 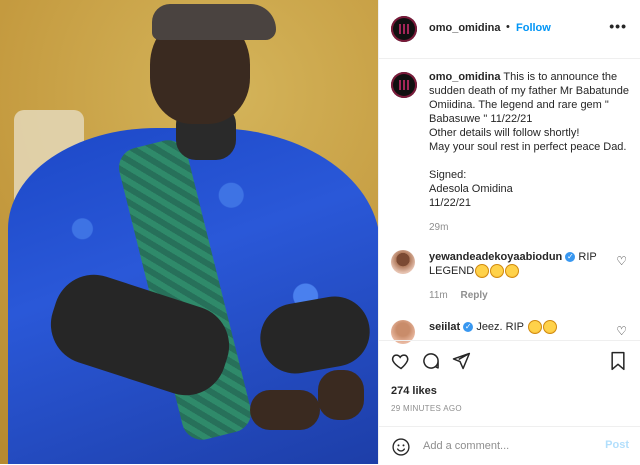 I want to click on comment-text: seiilat ✓ Jeez. RIP, so click(x=521, y=327).